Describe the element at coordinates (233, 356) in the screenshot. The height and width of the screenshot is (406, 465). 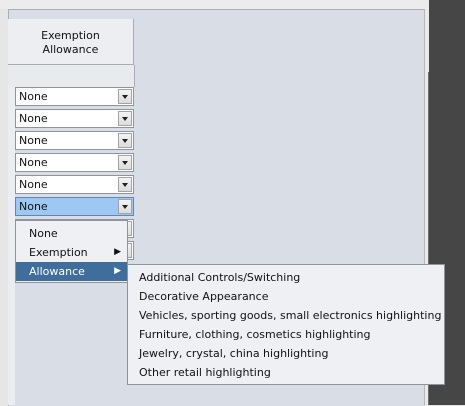
I see `submenu-item-jewelry: Jewelry, crystal, china highlighting` at that location.